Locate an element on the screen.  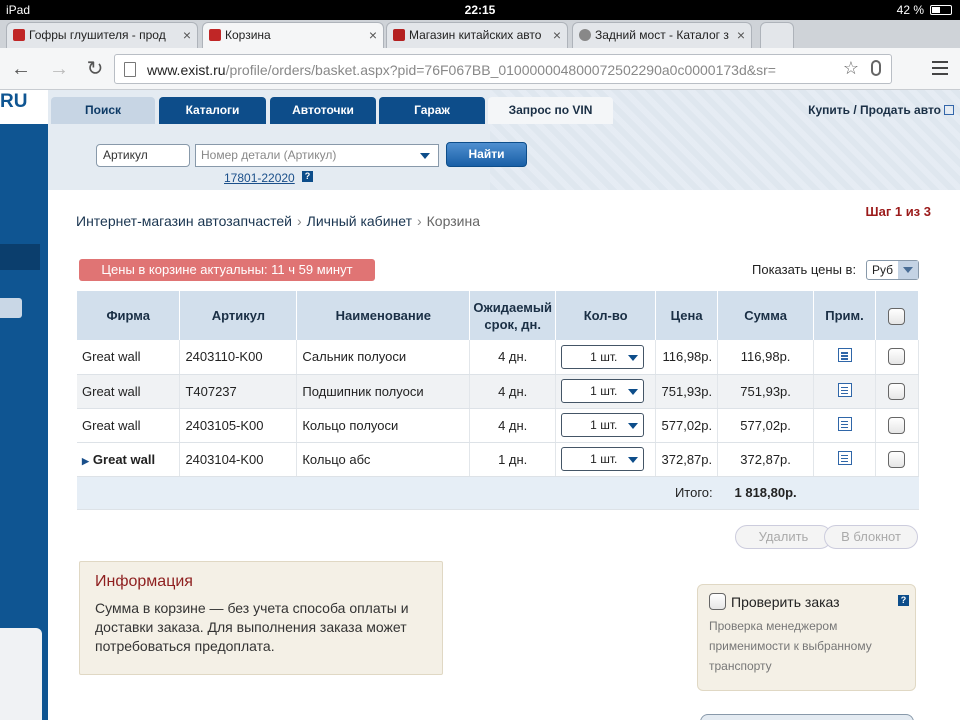
tab-catalogs: Каталоги is located at coordinates (212, 110).